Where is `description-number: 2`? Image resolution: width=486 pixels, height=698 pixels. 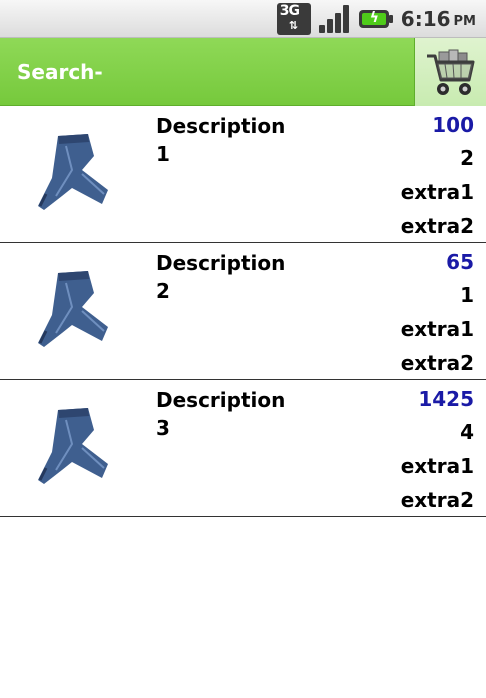
description-number: 2 is located at coordinates (163, 291).